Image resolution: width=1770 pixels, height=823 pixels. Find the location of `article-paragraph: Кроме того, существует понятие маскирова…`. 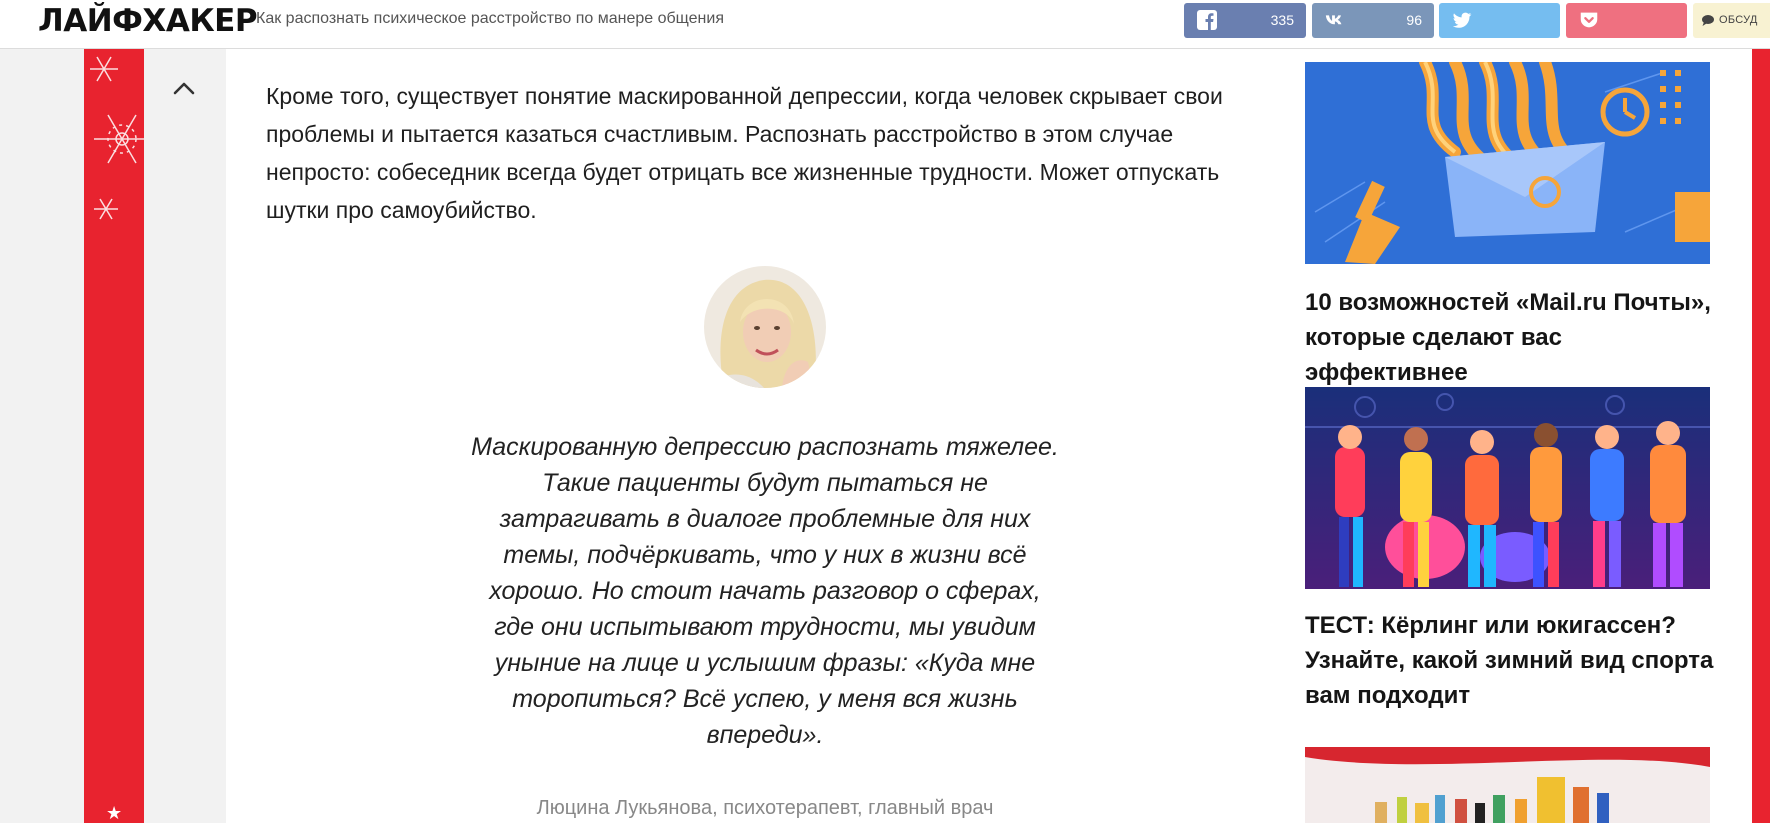

article-paragraph: Кроме того, существует понятие маскирова… is located at coordinates (744, 153).